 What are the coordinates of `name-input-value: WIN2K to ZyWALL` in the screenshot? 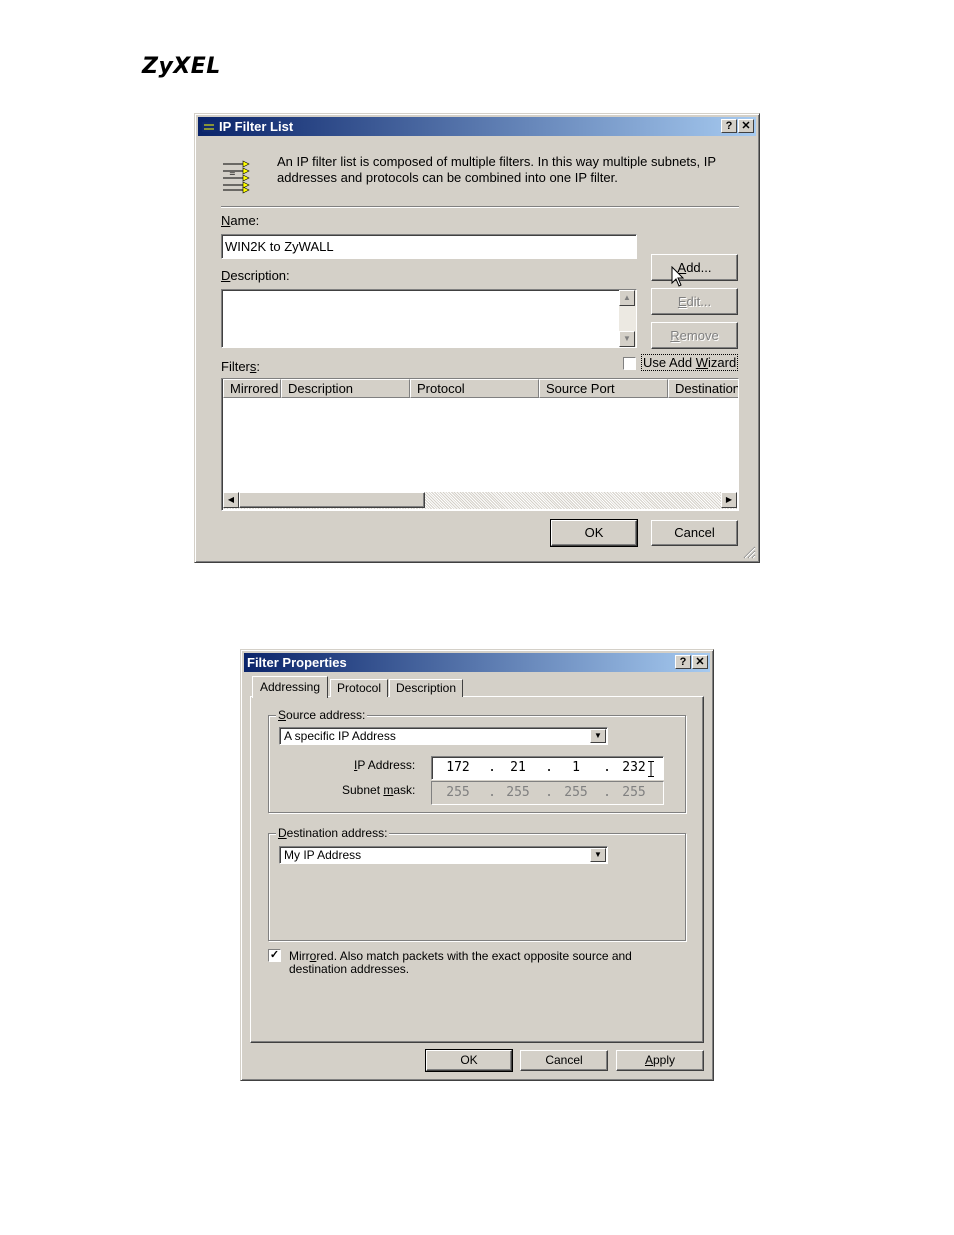 It's located at (279, 246).